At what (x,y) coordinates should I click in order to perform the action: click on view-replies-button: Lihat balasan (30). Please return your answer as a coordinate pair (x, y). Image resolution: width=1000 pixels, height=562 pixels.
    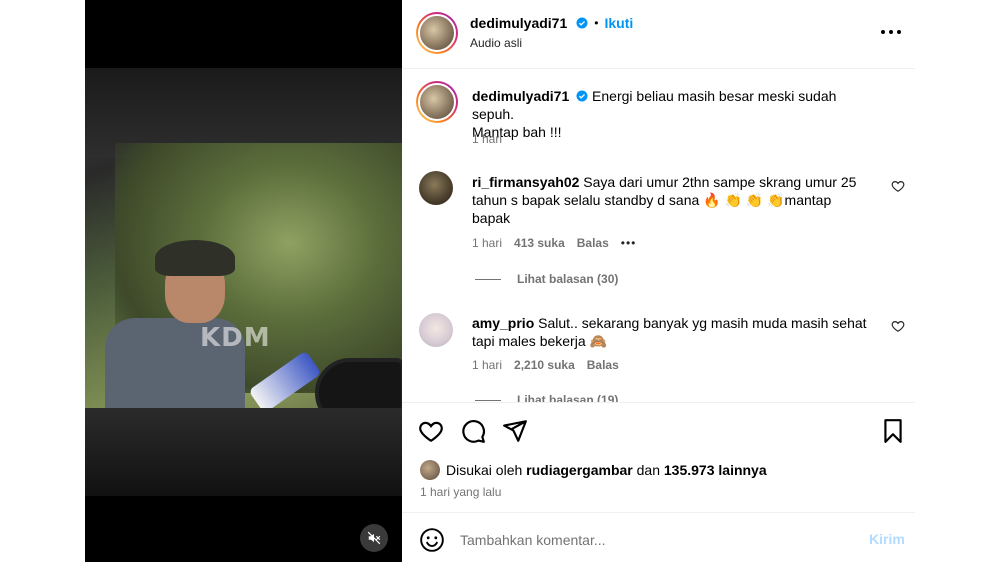
    Looking at the image, I should click on (546, 279).